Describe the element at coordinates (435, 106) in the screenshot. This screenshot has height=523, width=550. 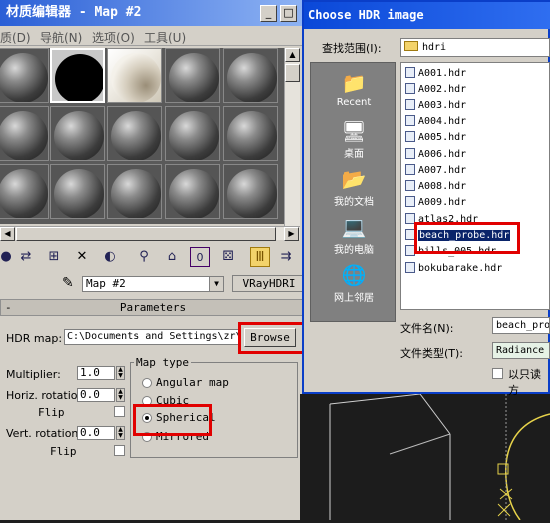
I see `file-item: A003.hdr` at that location.